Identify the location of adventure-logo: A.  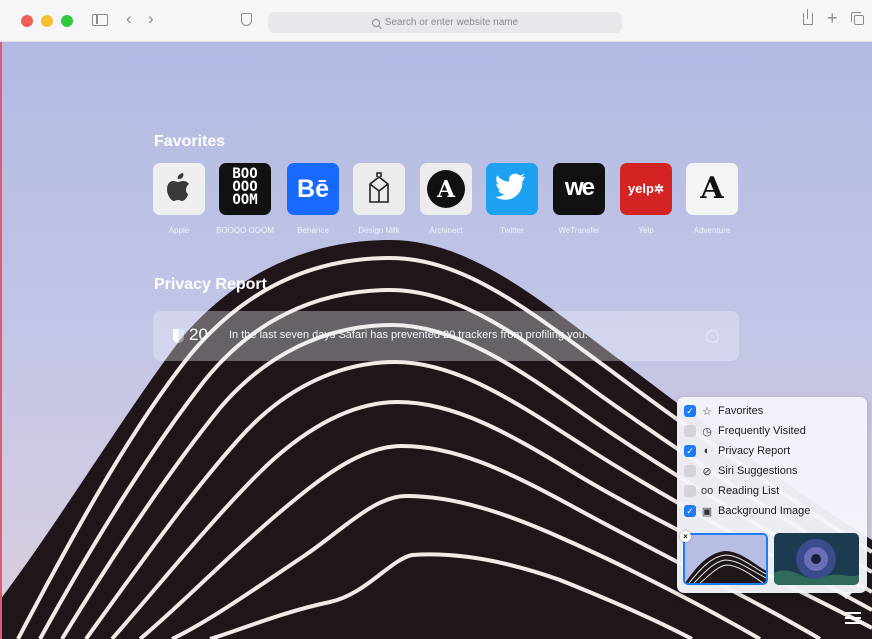
(712, 189).